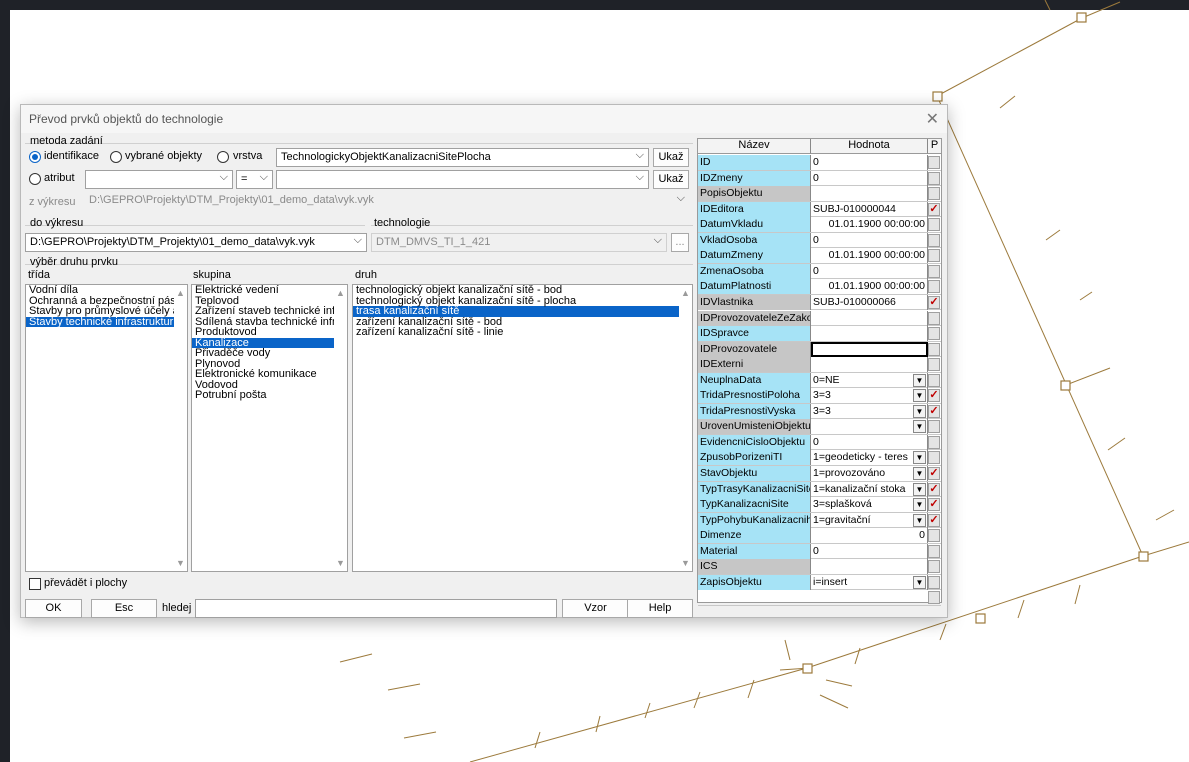 This screenshot has width=1189, height=762. Describe the element at coordinates (869, 505) in the screenshot. I see `grid-row-value: 3=splašková ▼` at that location.